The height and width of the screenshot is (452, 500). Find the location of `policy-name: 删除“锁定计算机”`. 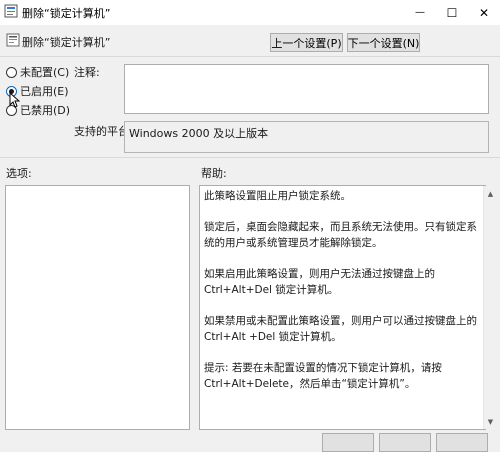

policy-name: 删除“锁定计算机” is located at coordinates (66, 42).